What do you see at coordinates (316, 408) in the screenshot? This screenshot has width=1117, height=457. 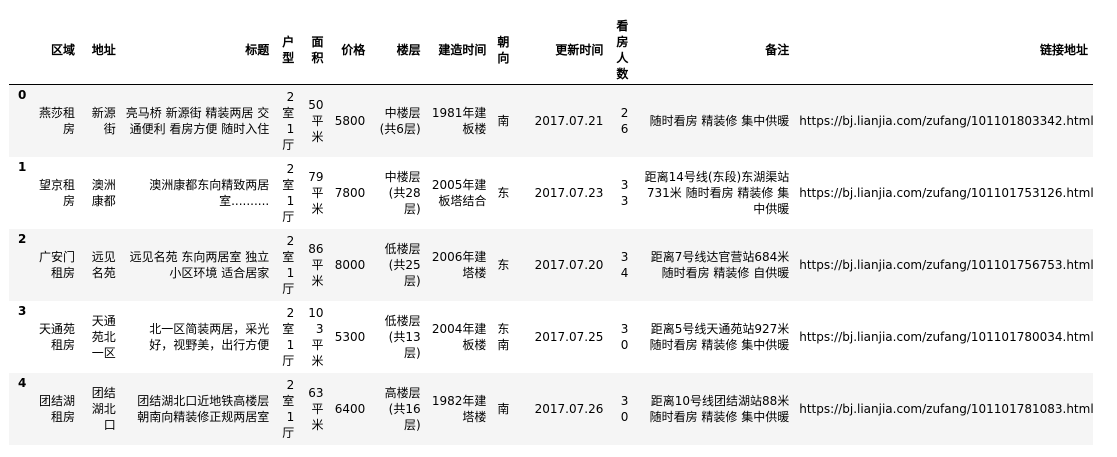 I see `cell-area: 63平米` at bounding box center [316, 408].